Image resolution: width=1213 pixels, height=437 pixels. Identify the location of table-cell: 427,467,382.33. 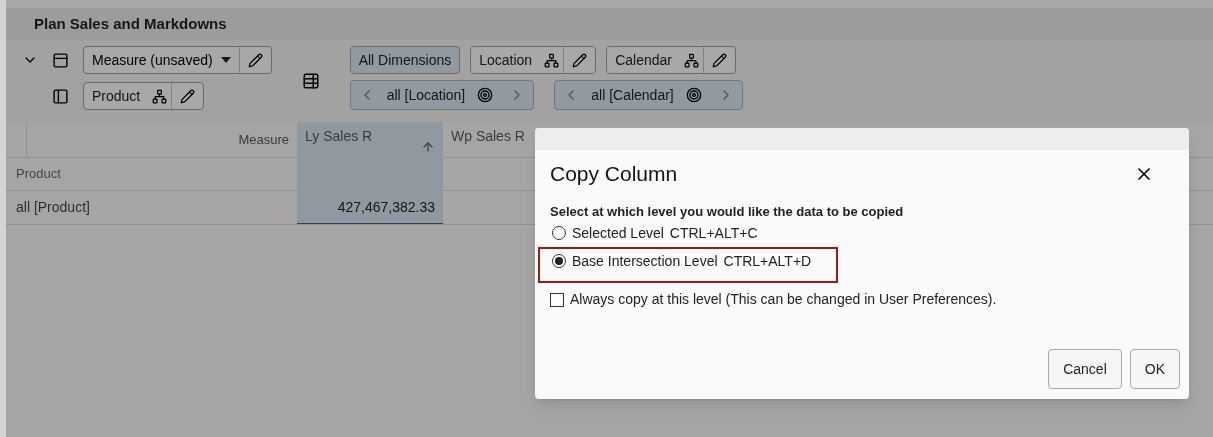
(370, 207).